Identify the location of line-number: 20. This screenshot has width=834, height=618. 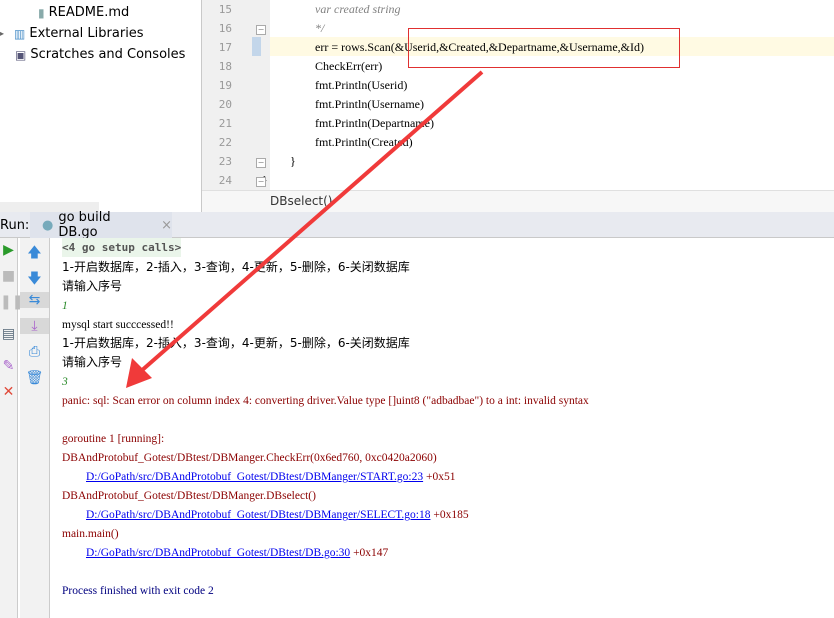
(225, 104).